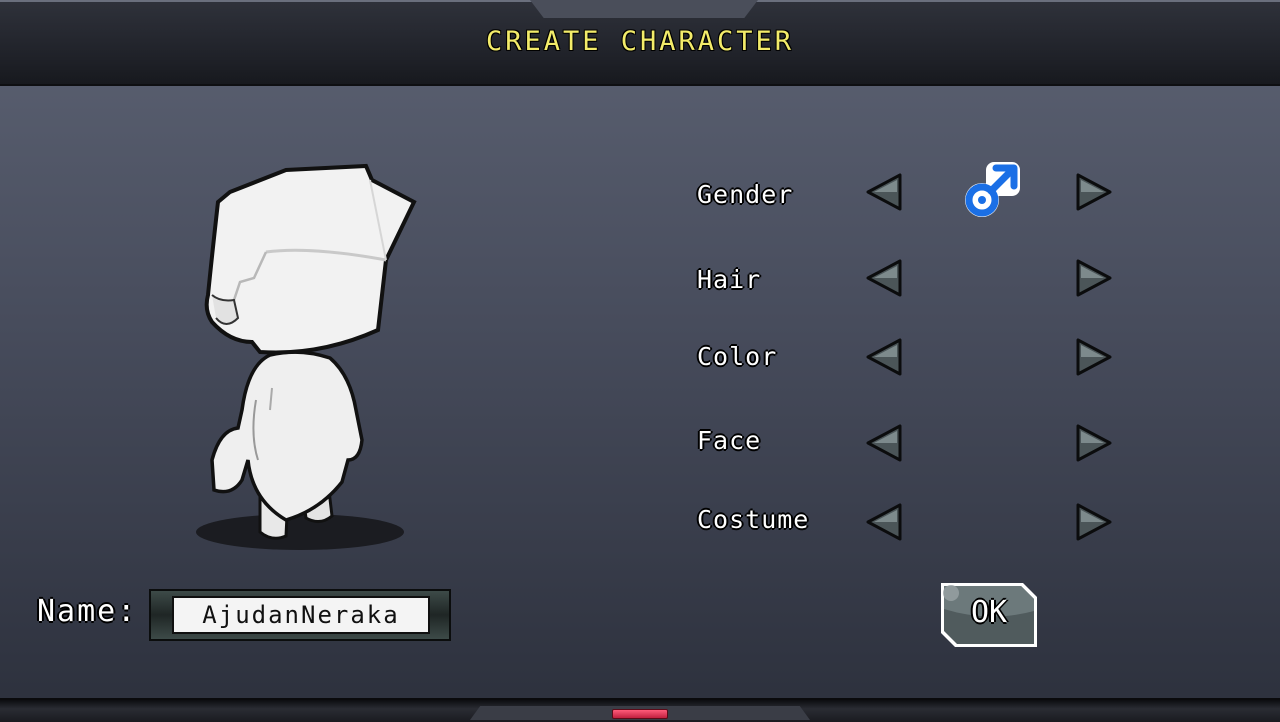 The height and width of the screenshot is (722, 1280). Describe the element at coordinates (884, 278) in the screenshot. I see `hair-prev-arrow` at that location.